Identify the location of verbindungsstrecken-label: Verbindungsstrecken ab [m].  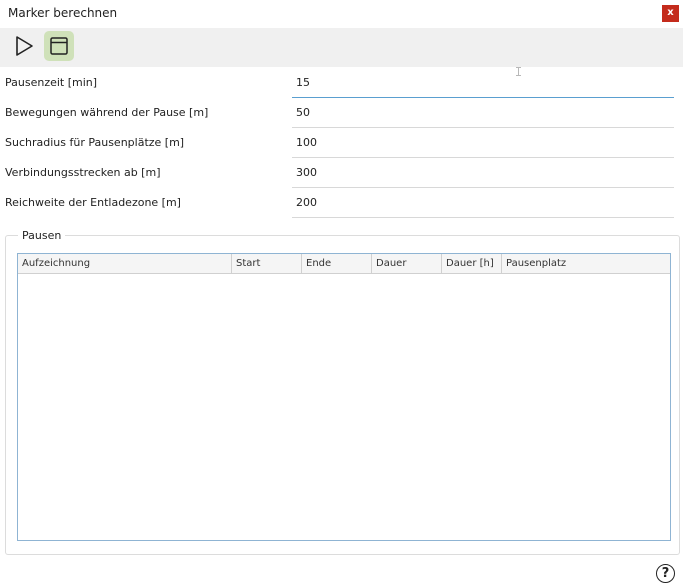
(83, 172).